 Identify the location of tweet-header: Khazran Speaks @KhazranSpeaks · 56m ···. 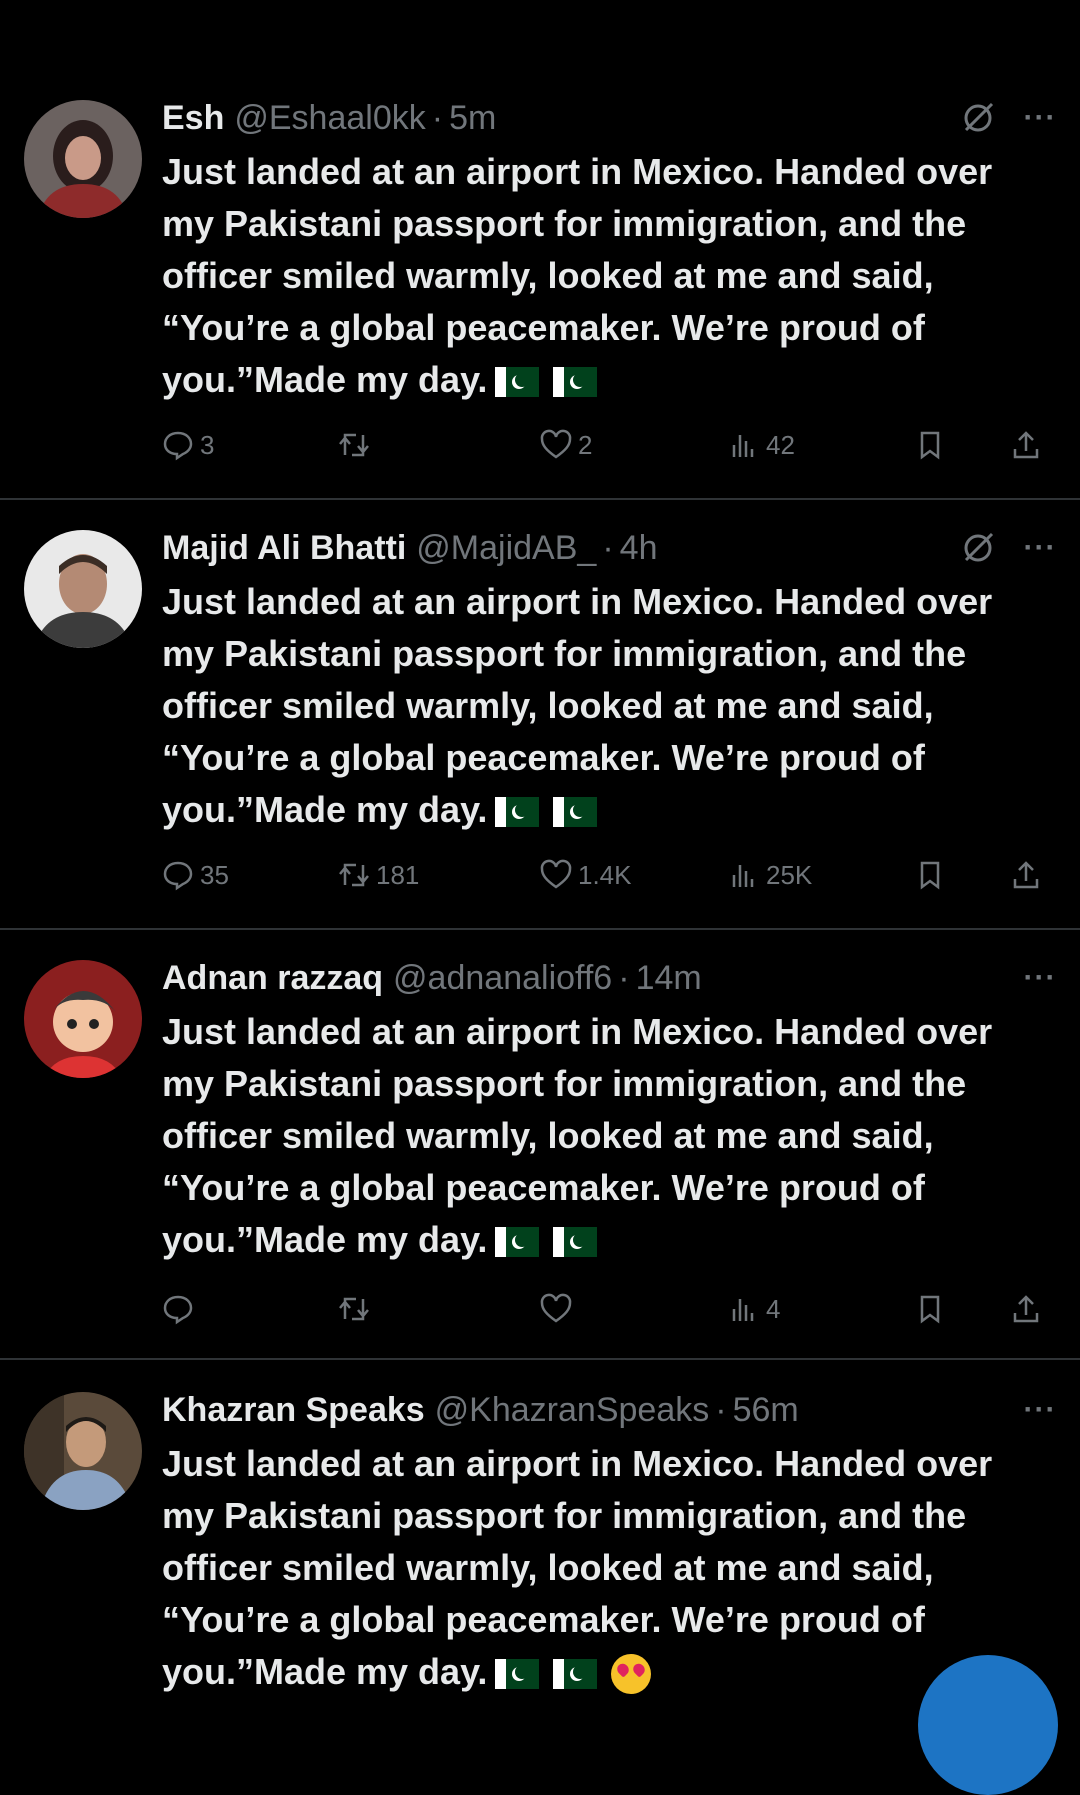
(611, 1410).